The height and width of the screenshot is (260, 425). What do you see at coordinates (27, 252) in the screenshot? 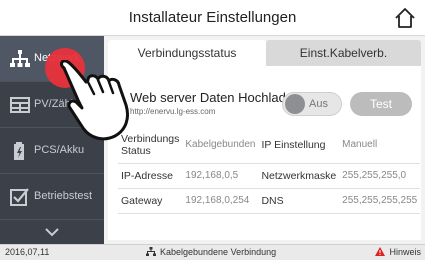
I see `status-date: 2016,07,11` at bounding box center [27, 252].